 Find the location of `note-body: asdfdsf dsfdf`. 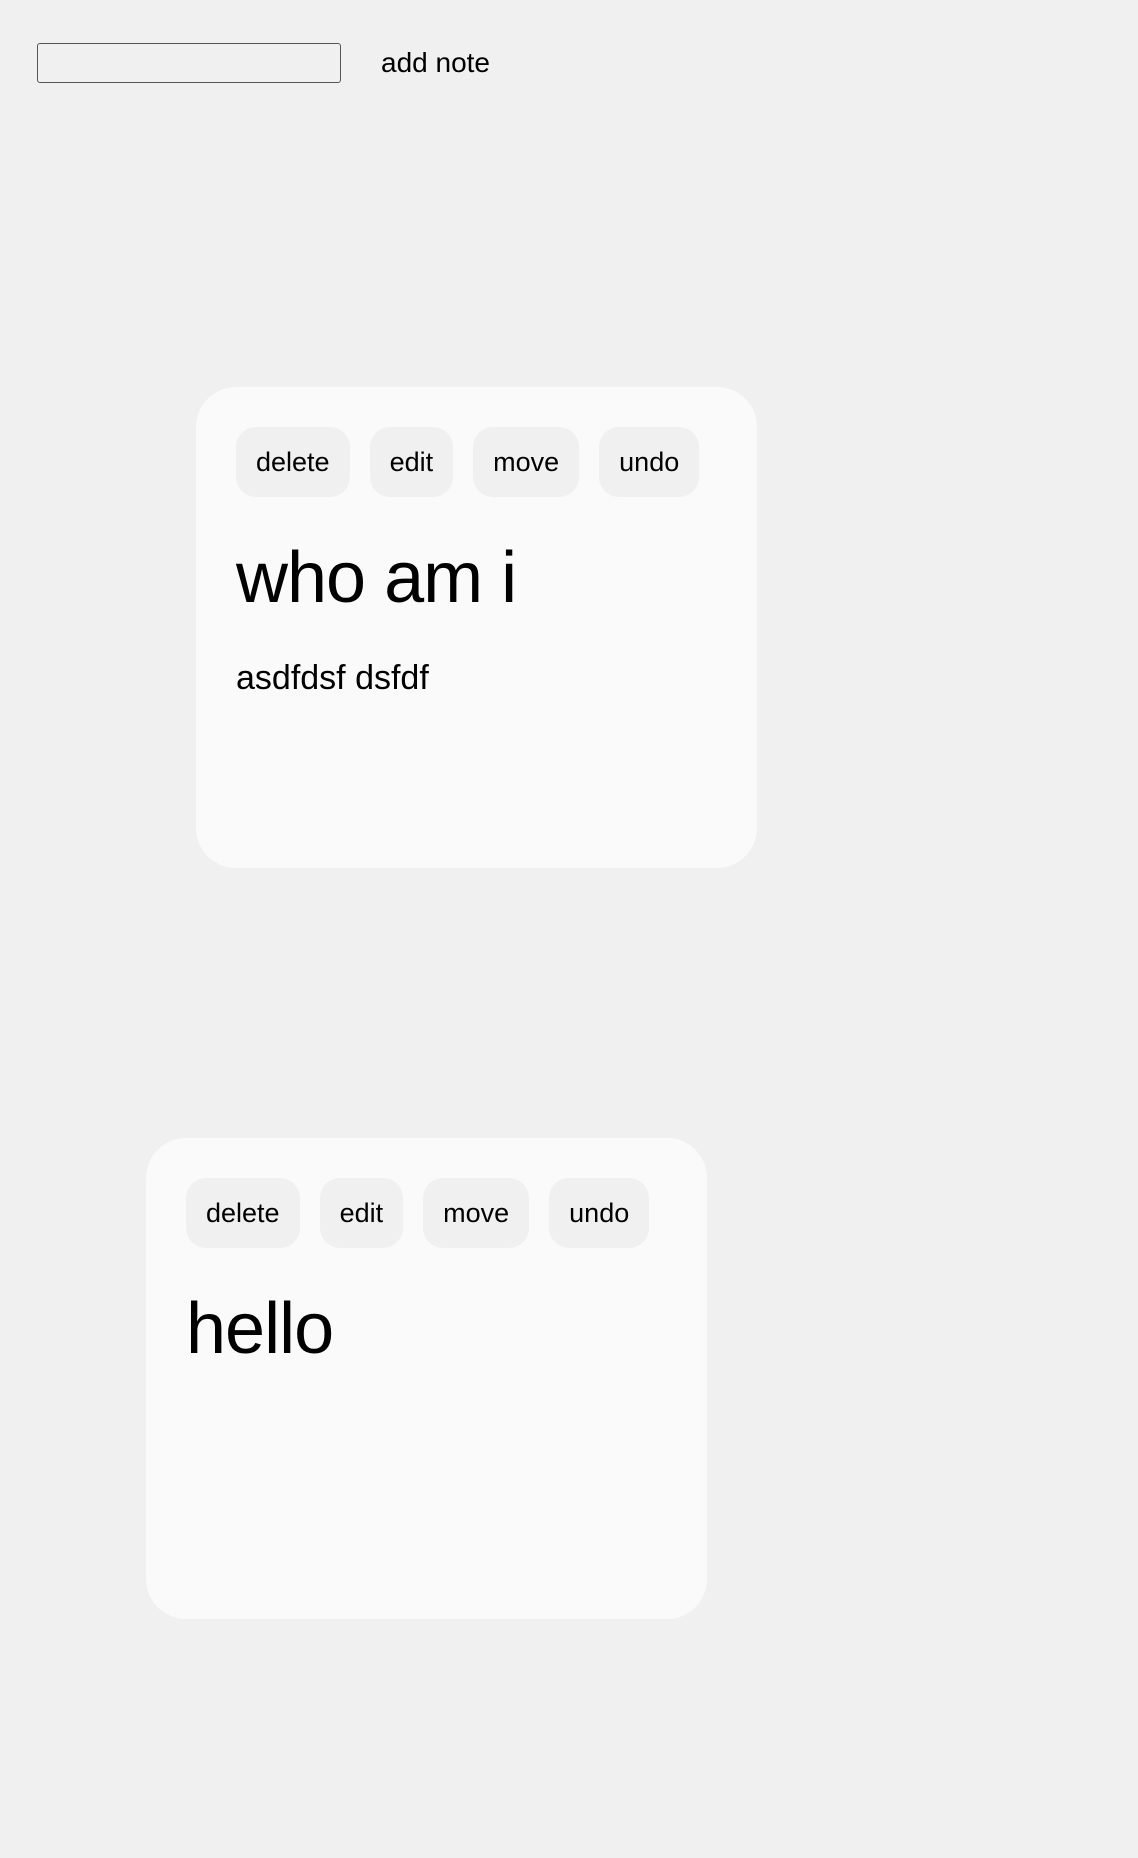

note-body: asdfdsf dsfdf is located at coordinates (332, 678).